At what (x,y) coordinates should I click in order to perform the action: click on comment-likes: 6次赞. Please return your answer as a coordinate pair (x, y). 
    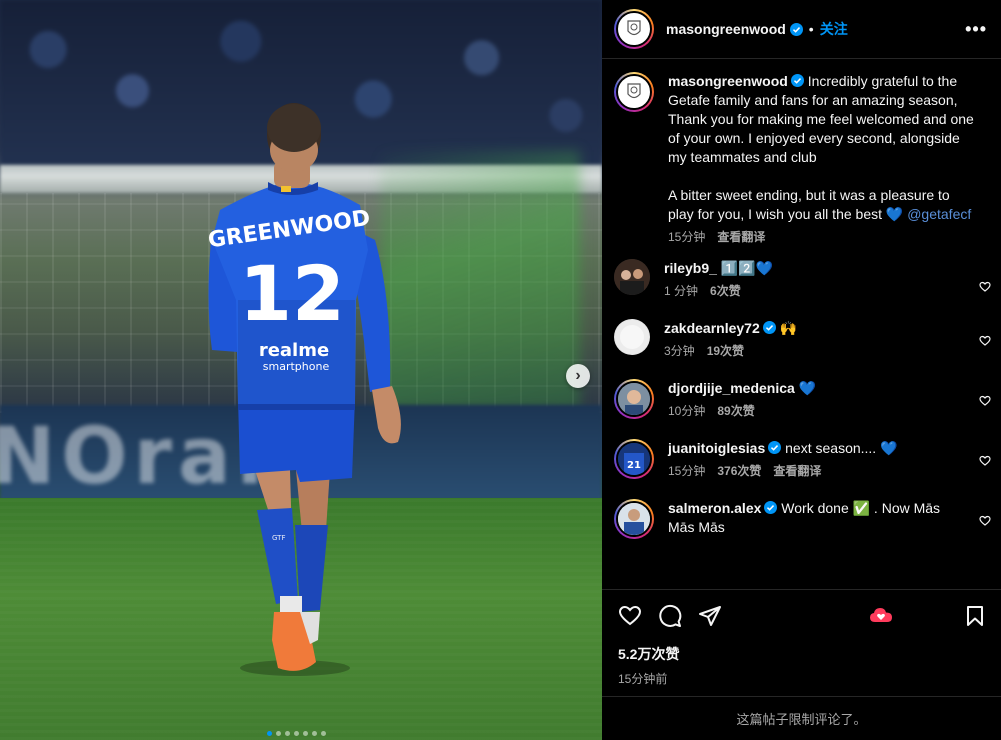
    Looking at the image, I should click on (725, 291).